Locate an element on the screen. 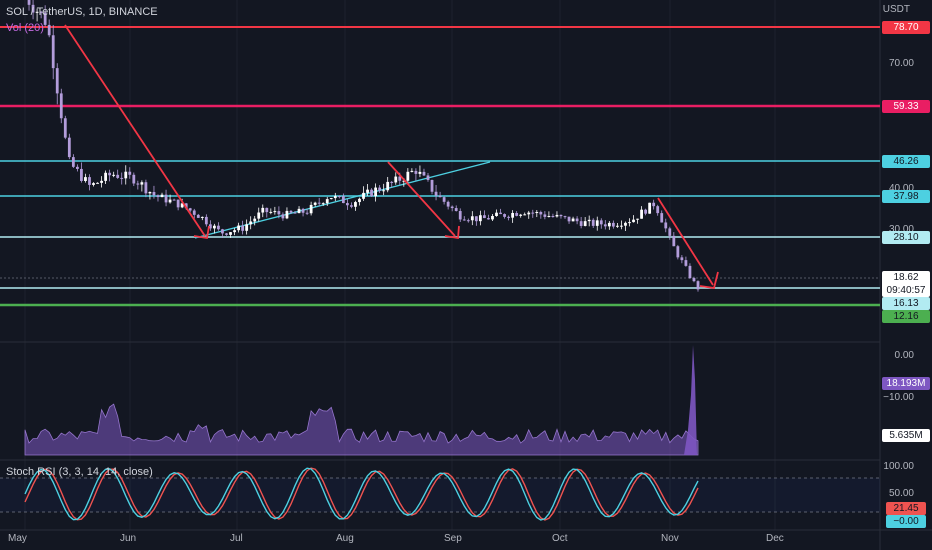 The width and height of the screenshot is (932, 550). tag-12-16: 12.16 is located at coordinates (906, 316).